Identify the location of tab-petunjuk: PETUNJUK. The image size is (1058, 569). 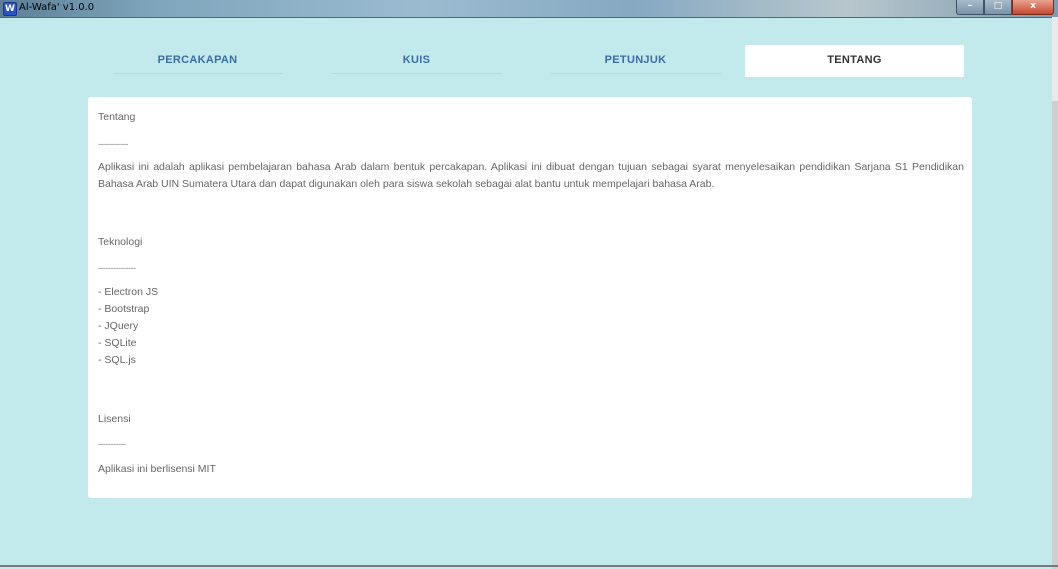
(635, 61).